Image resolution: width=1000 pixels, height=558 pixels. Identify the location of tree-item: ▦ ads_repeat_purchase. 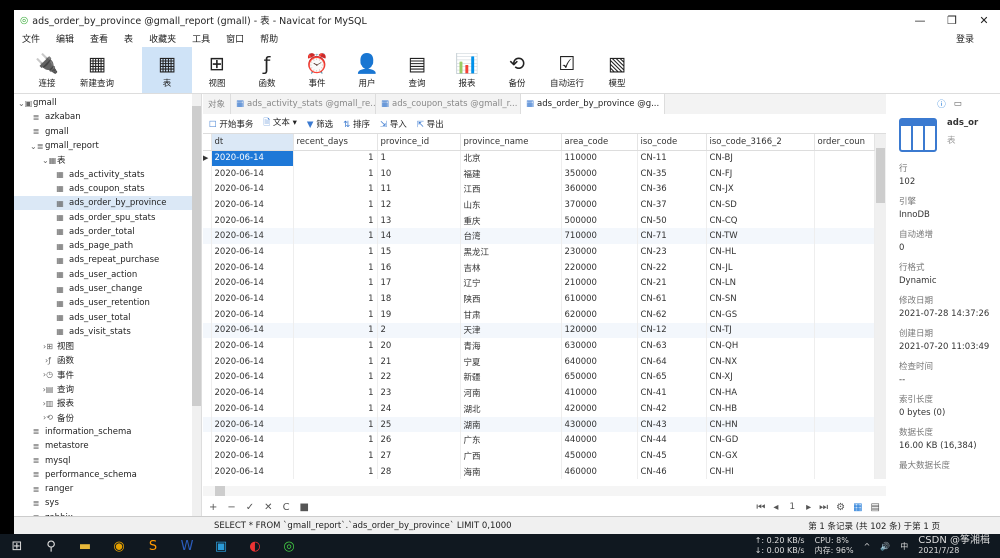
(107, 260).